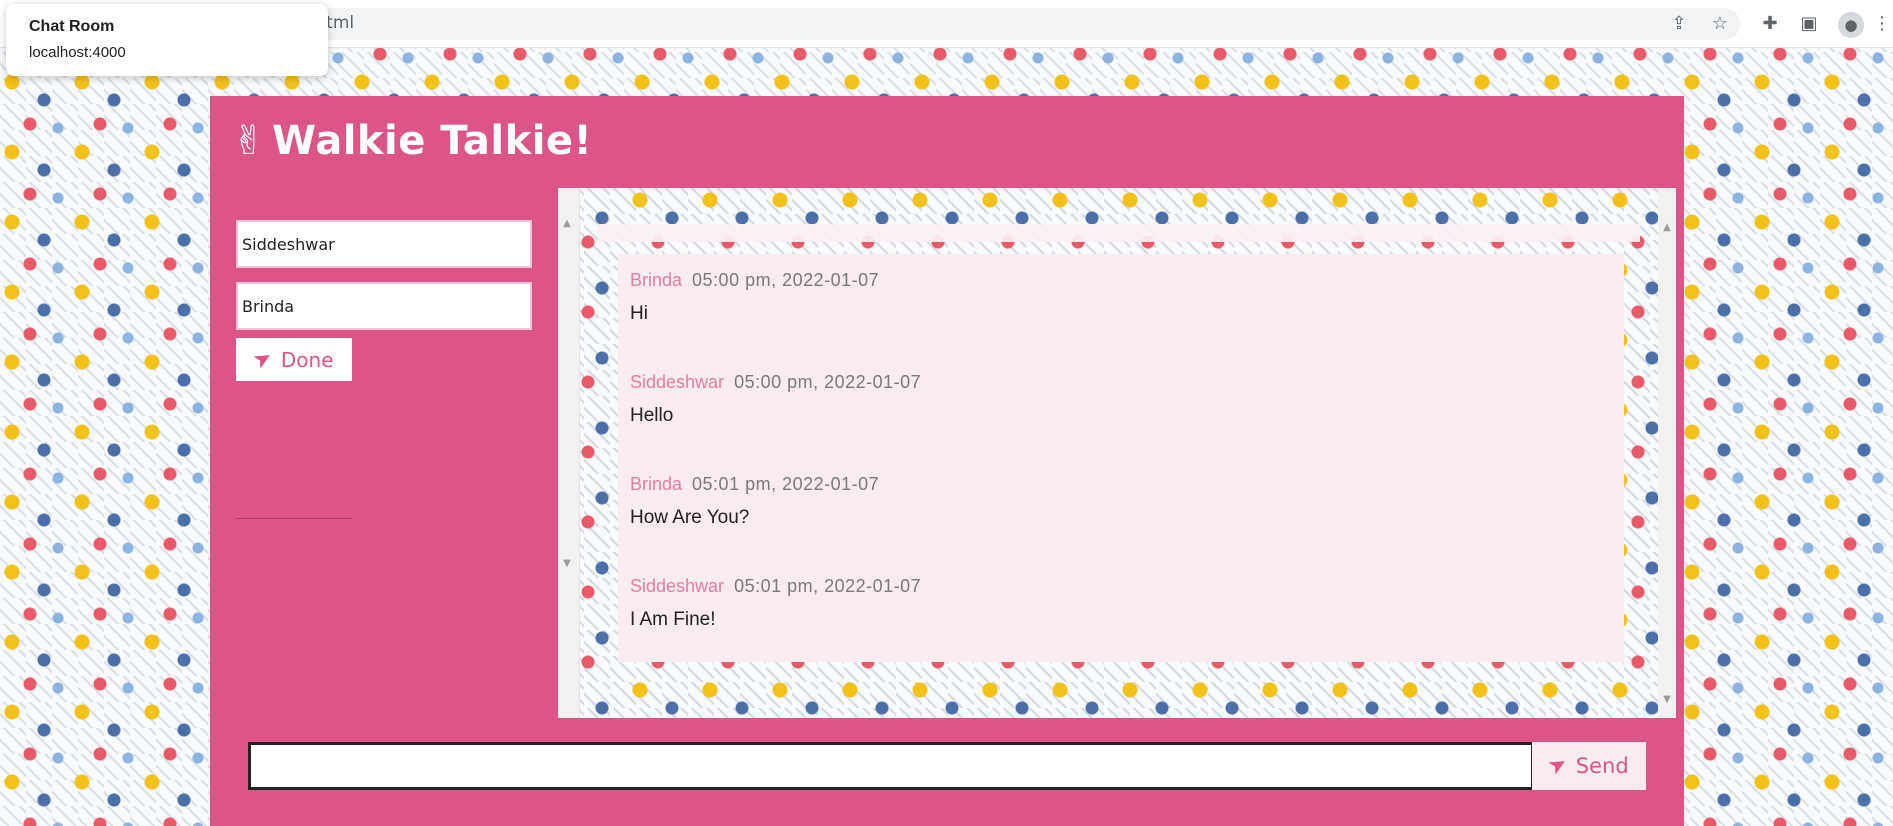 Image resolution: width=1893 pixels, height=826 pixels. What do you see at coordinates (1881, 24) in the screenshot?
I see `menu-icon: ⋮` at bounding box center [1881, 24].